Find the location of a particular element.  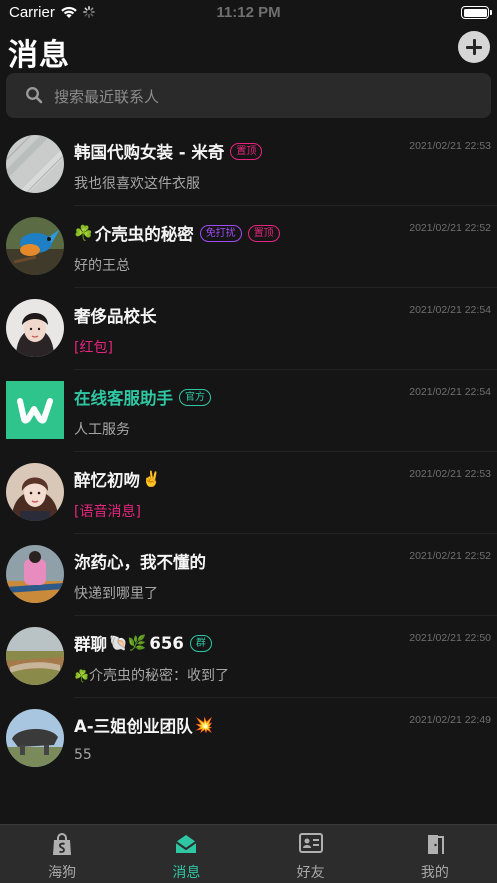

conversation-title: ☘️ 介壳虫的秘密 免打扰 置顶 is located at coordinates (177, 233).